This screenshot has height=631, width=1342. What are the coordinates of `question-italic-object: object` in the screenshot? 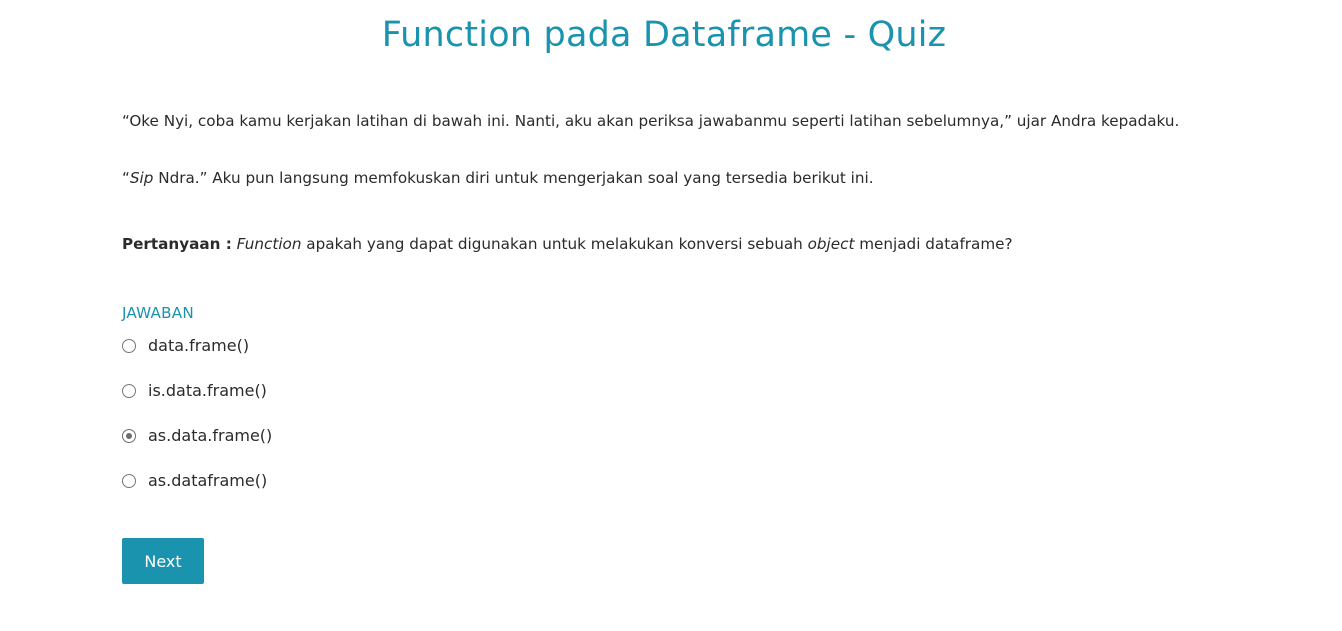 It's located at (831, 244).